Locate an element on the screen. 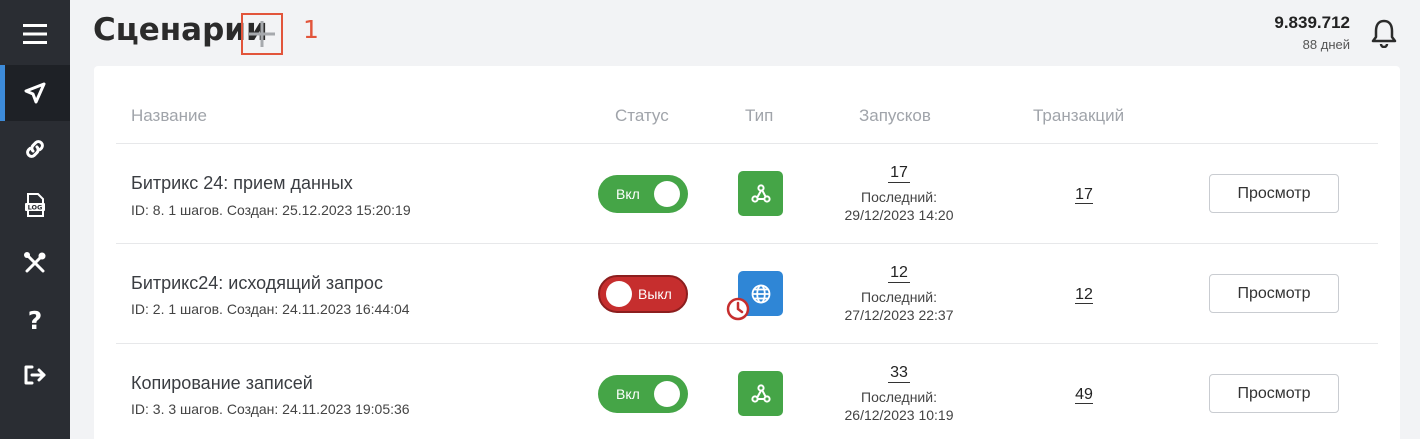 Image resolution: width=1420 pixels, height=439 pixels. account-balance: 9.839.712 88 дней is located at coordinates (1312, 32).